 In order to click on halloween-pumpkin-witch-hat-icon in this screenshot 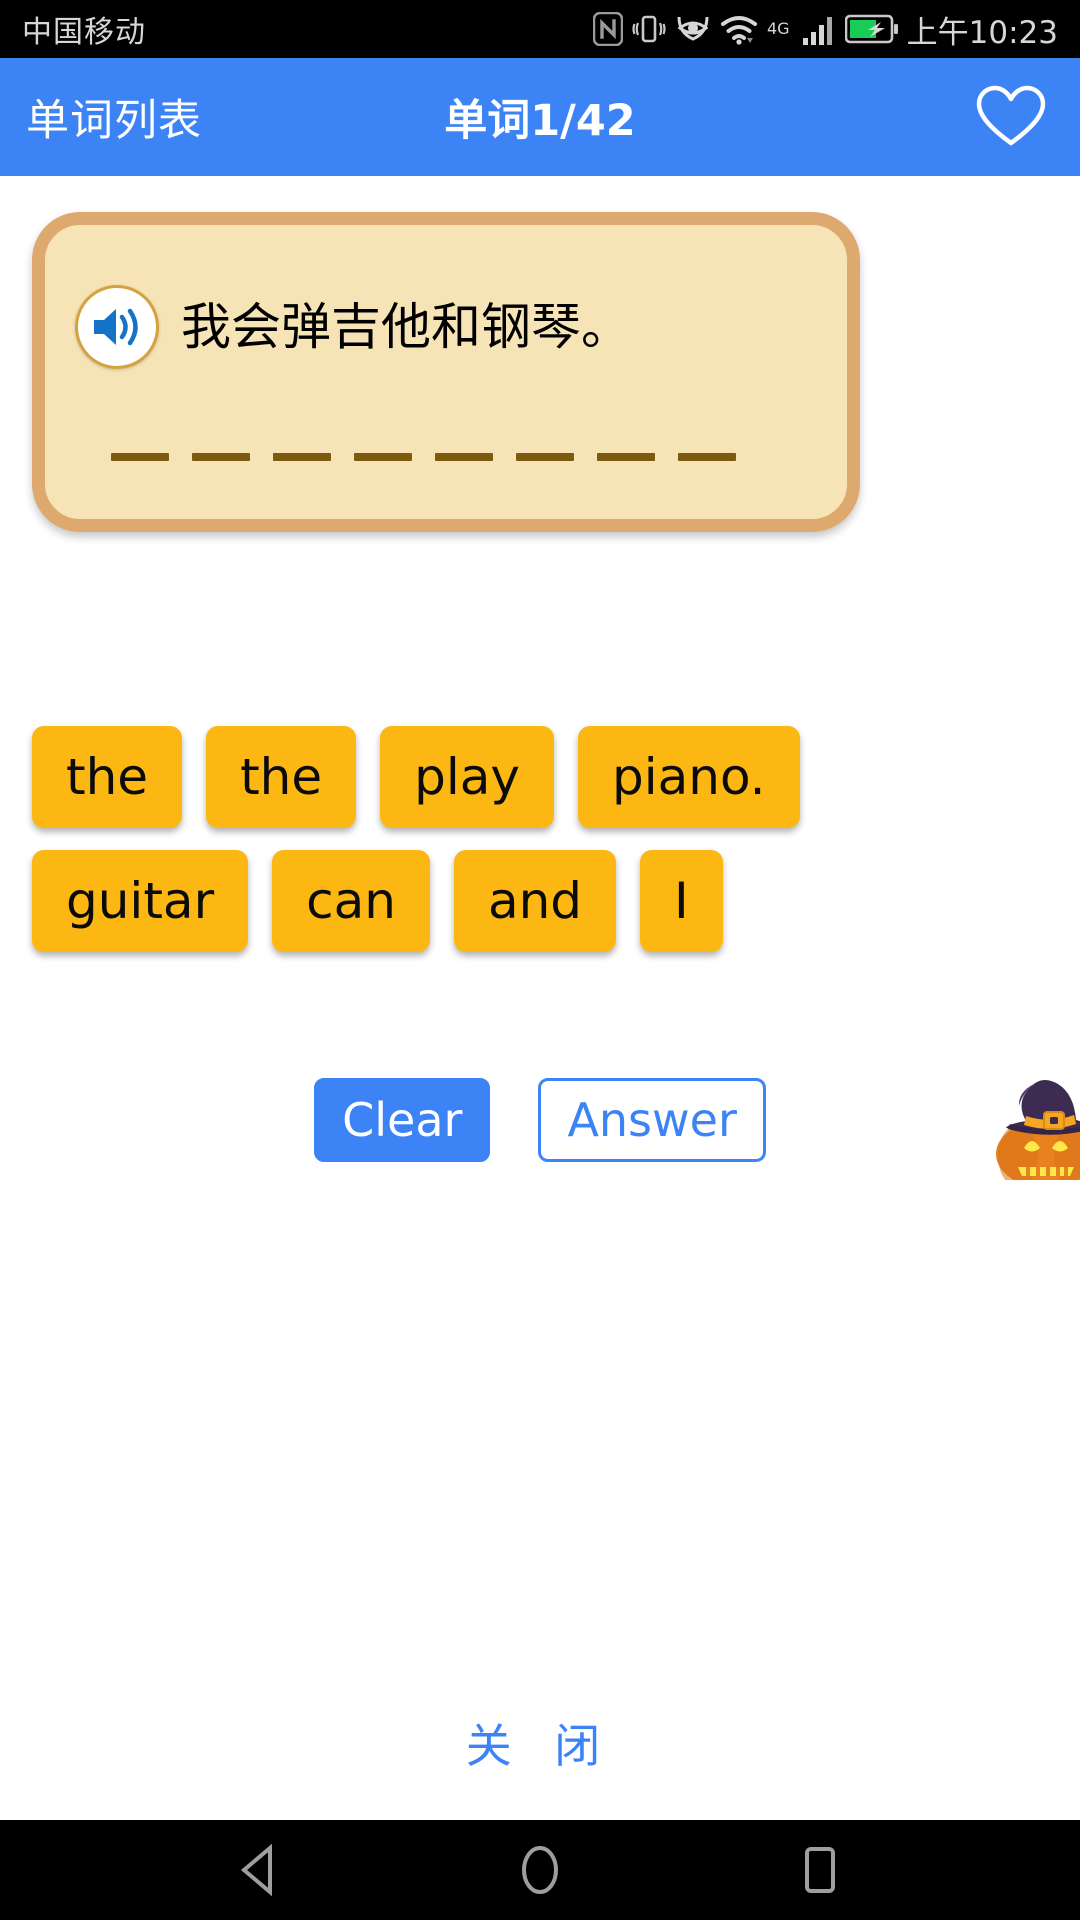, I will do `click(1034, 1124)`.